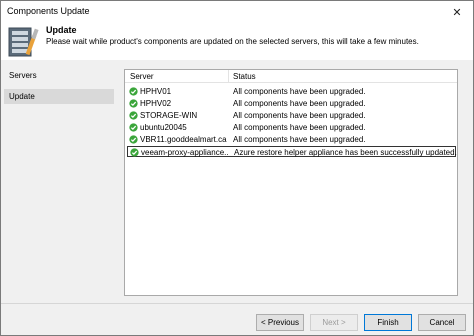  I want to click on finish-button: Finish, so click(388, 322).